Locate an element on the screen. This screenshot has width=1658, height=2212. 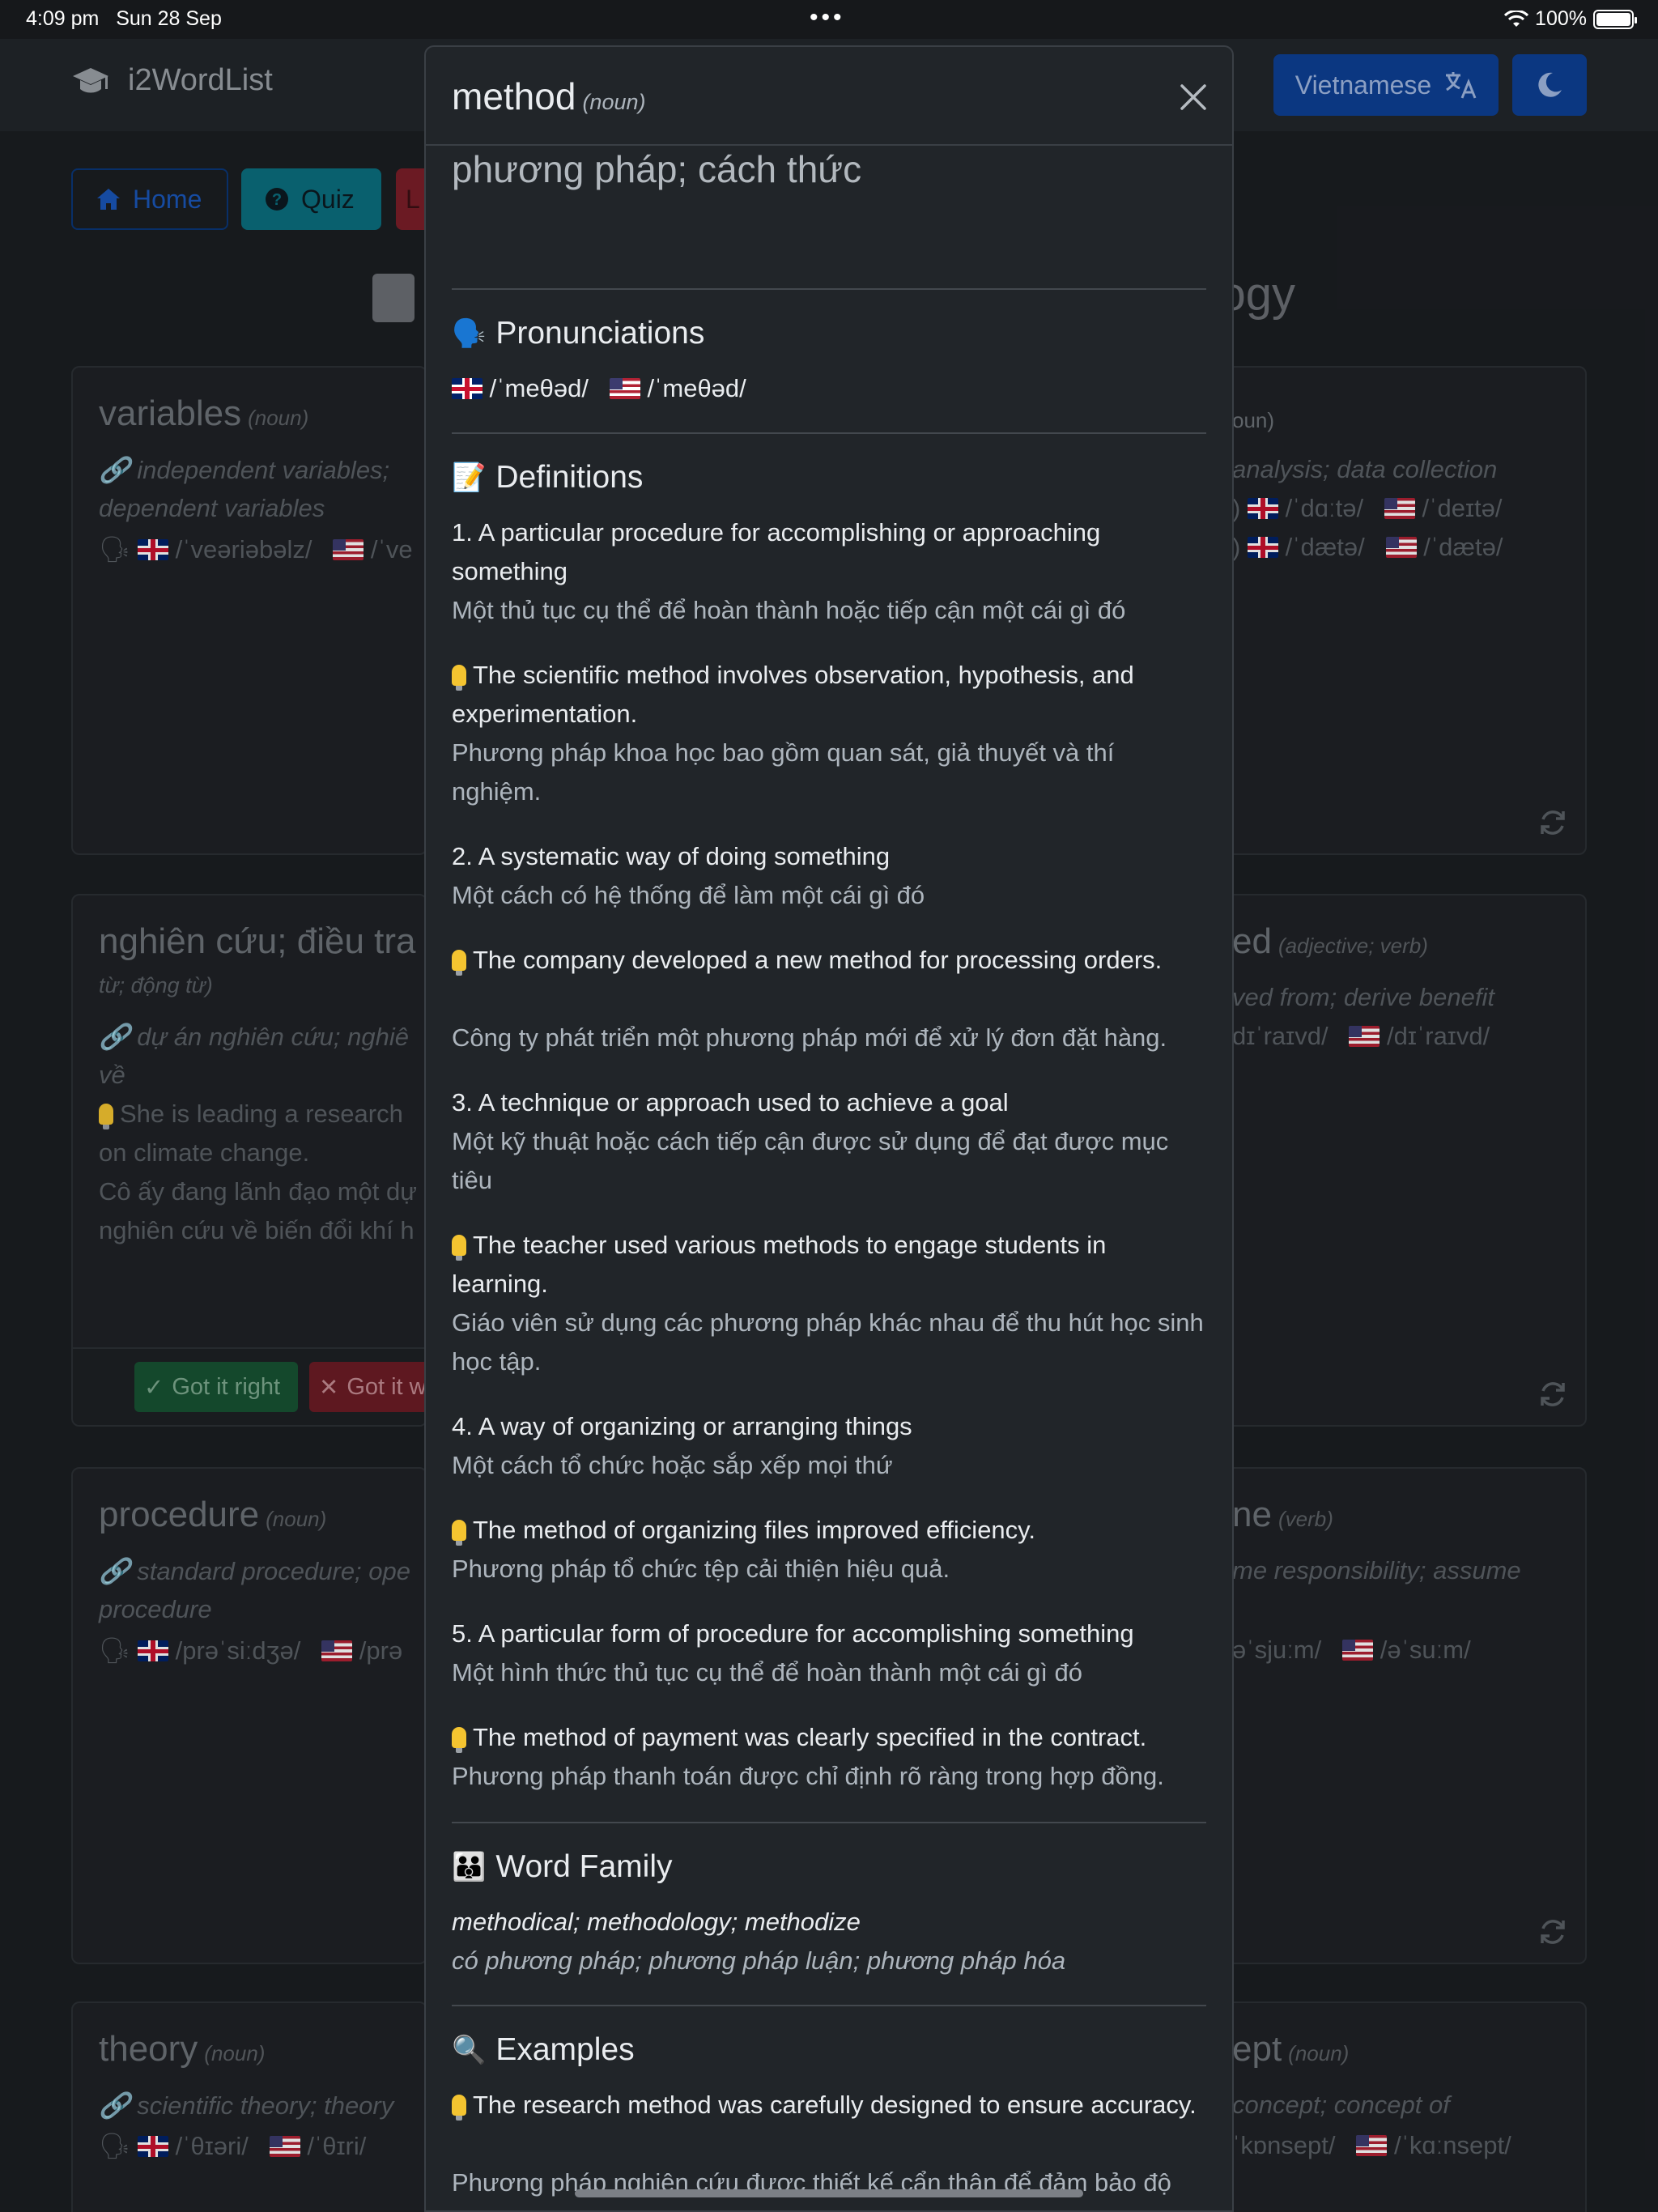
close-icon is located at coordinates (1193, 97).